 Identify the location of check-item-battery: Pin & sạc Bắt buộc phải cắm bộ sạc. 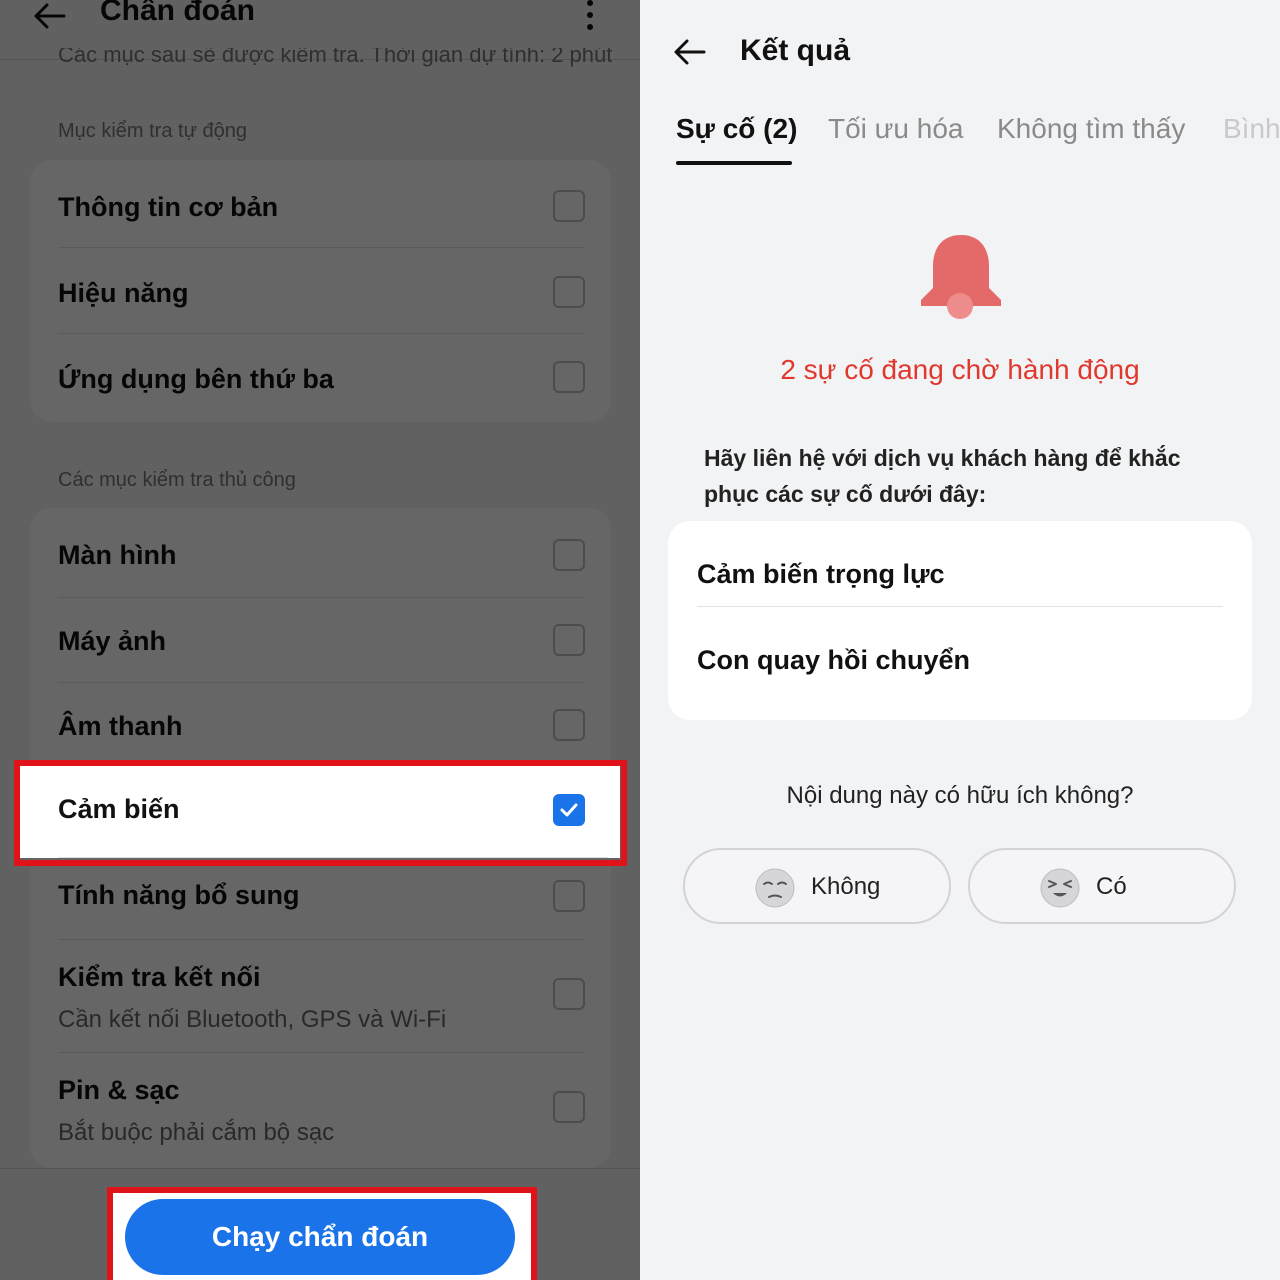
(321, 1110).